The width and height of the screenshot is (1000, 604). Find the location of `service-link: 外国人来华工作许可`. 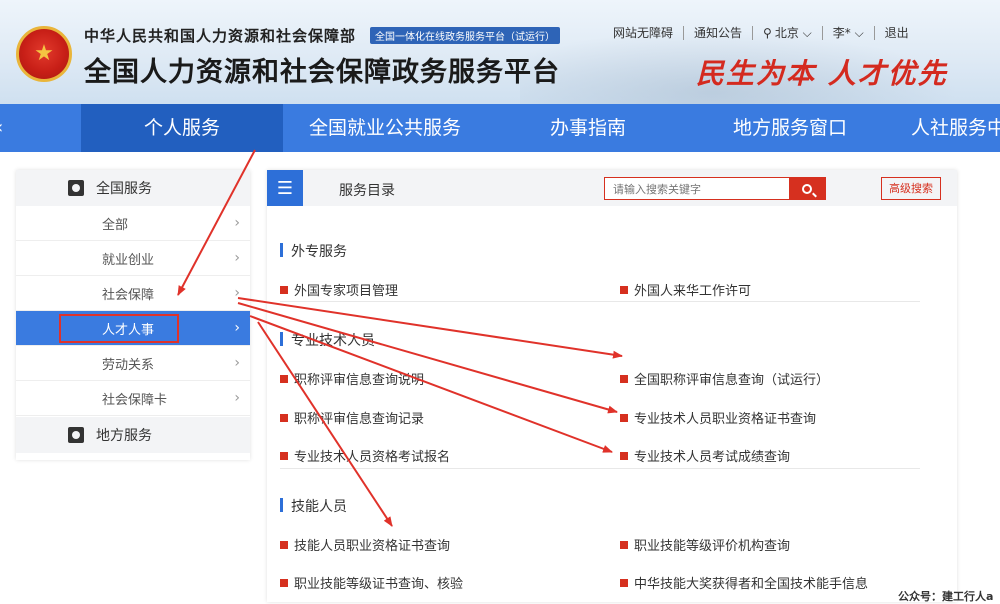

service-link: 外国人来华工作许可 is located at coordinates (685, 289).